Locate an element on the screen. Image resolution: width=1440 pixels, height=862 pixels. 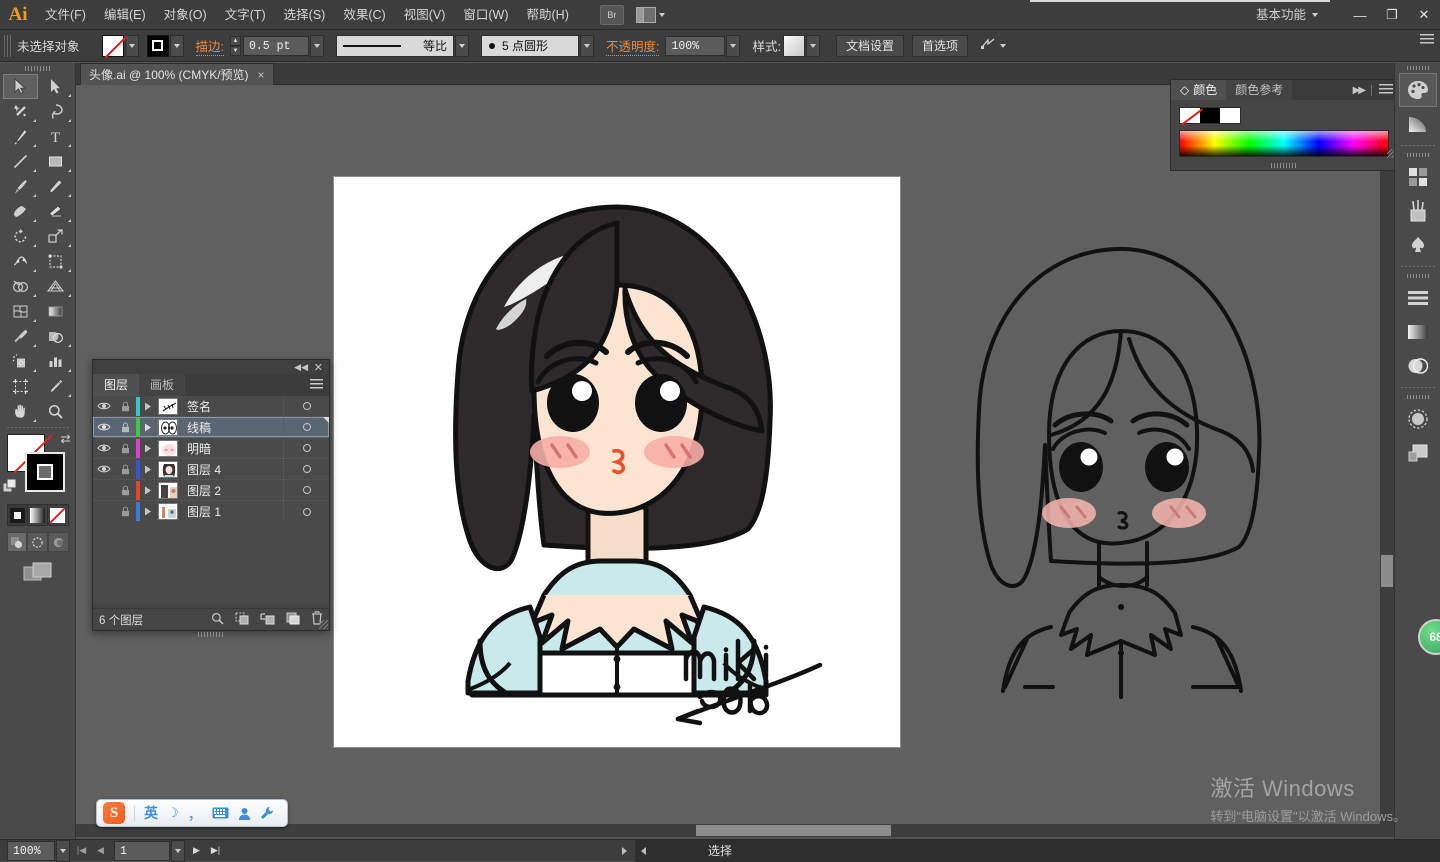
pen-tool is located at coordinates (20, 136).